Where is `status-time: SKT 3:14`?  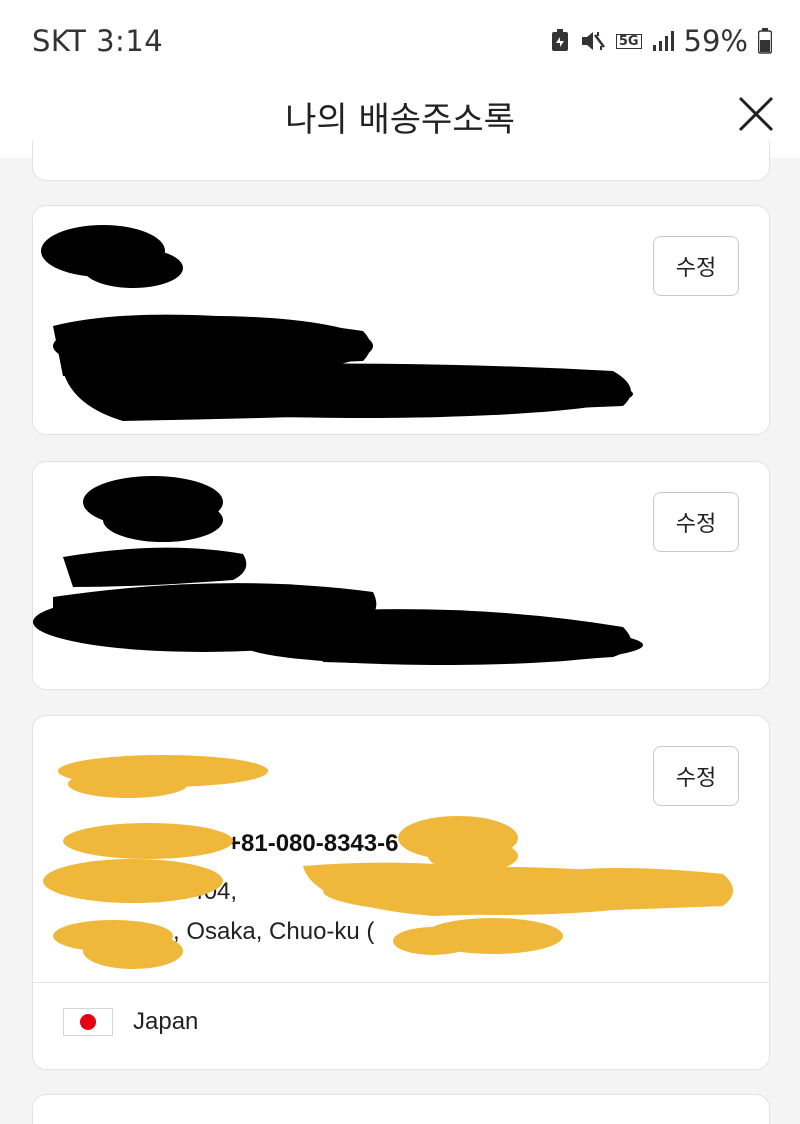
status-time: SKT 3:14 is located at coordinates (98, 41).